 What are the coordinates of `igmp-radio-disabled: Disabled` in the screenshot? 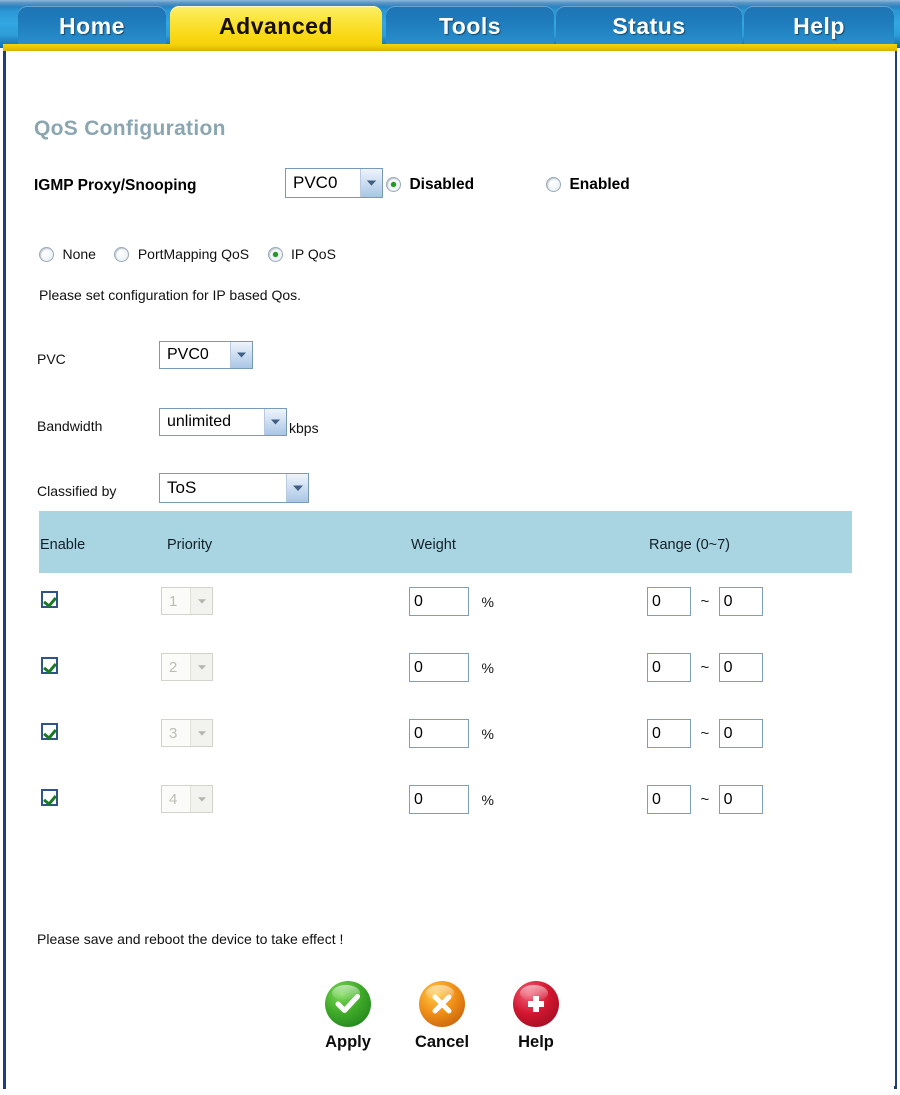 It's located at (430, 185).